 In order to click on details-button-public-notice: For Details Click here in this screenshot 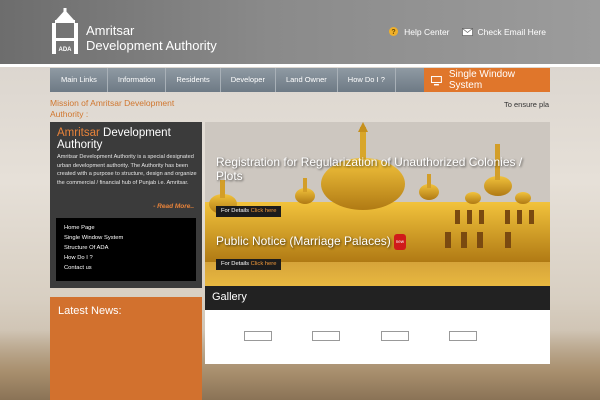, I will do `click(249, 264)`.